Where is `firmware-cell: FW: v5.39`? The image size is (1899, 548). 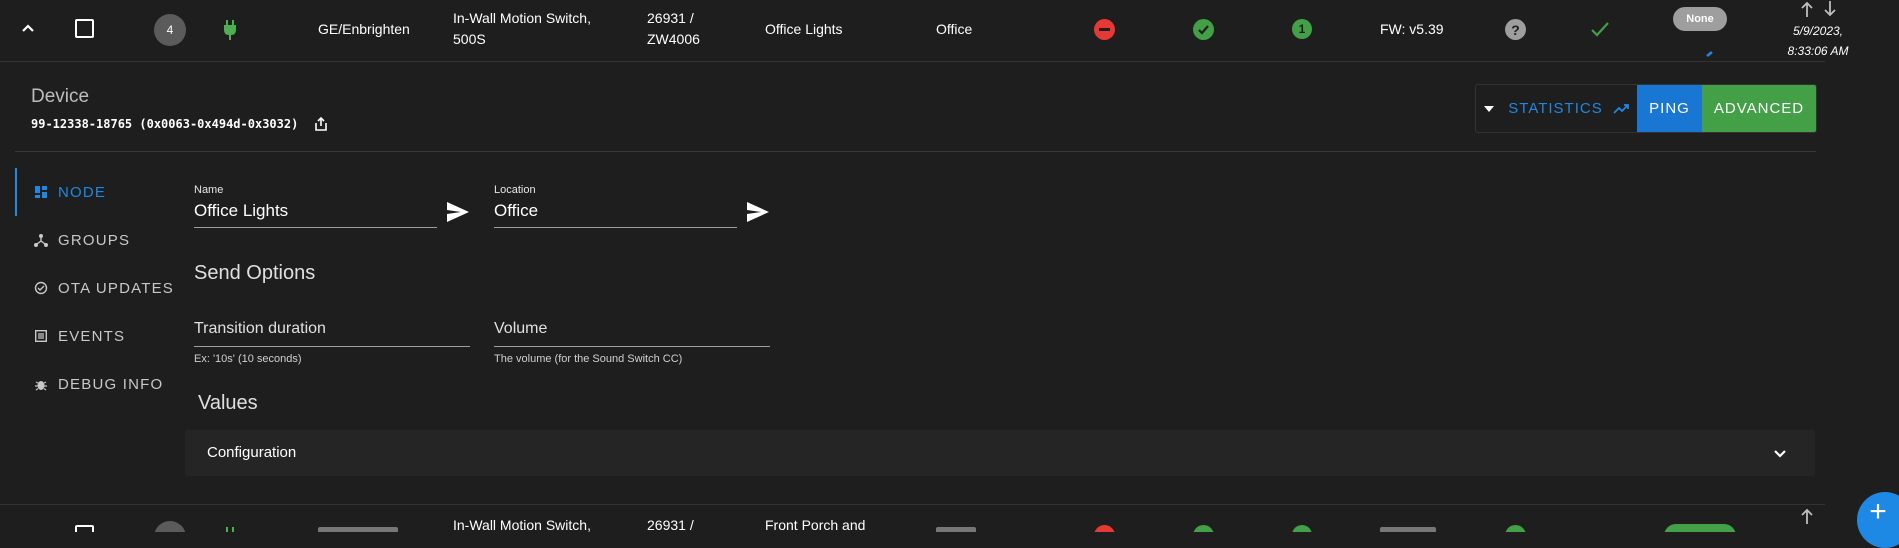
firmware-cell: FW: v5.39 is located at coordinates (1412, 29).